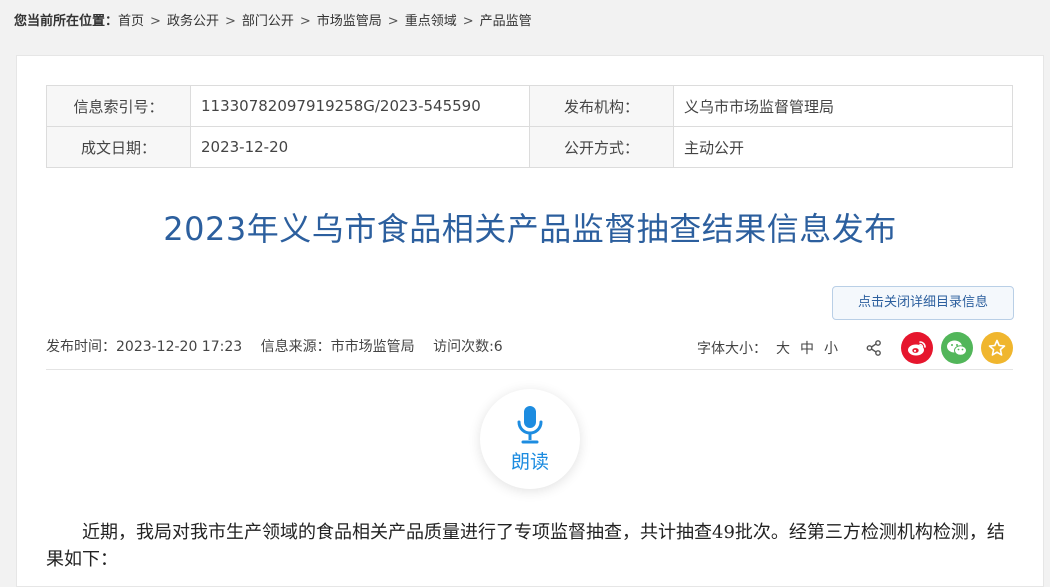  What do you see at coordinates (917, 348) in the screenshot?
I see `weibo-icon` at bounding box center [917, 348].